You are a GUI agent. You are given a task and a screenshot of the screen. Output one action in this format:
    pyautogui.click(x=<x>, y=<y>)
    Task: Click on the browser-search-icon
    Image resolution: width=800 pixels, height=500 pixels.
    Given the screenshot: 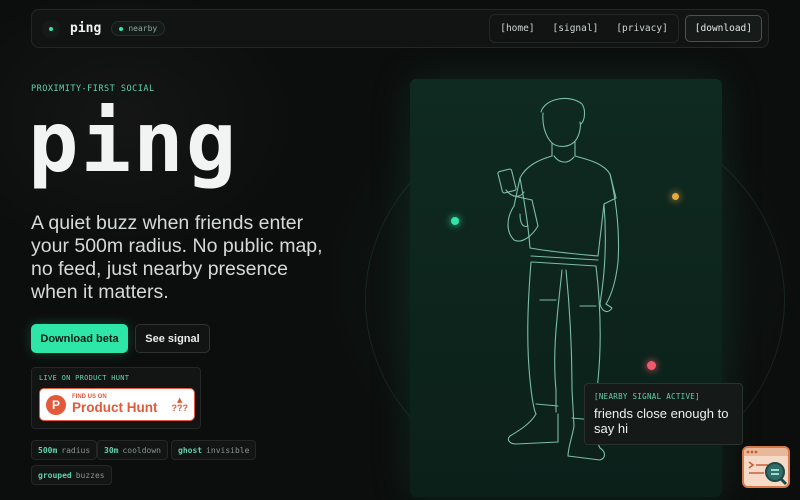 What is the action you would take?
    pyautogui.click(x=766, y=467)
    